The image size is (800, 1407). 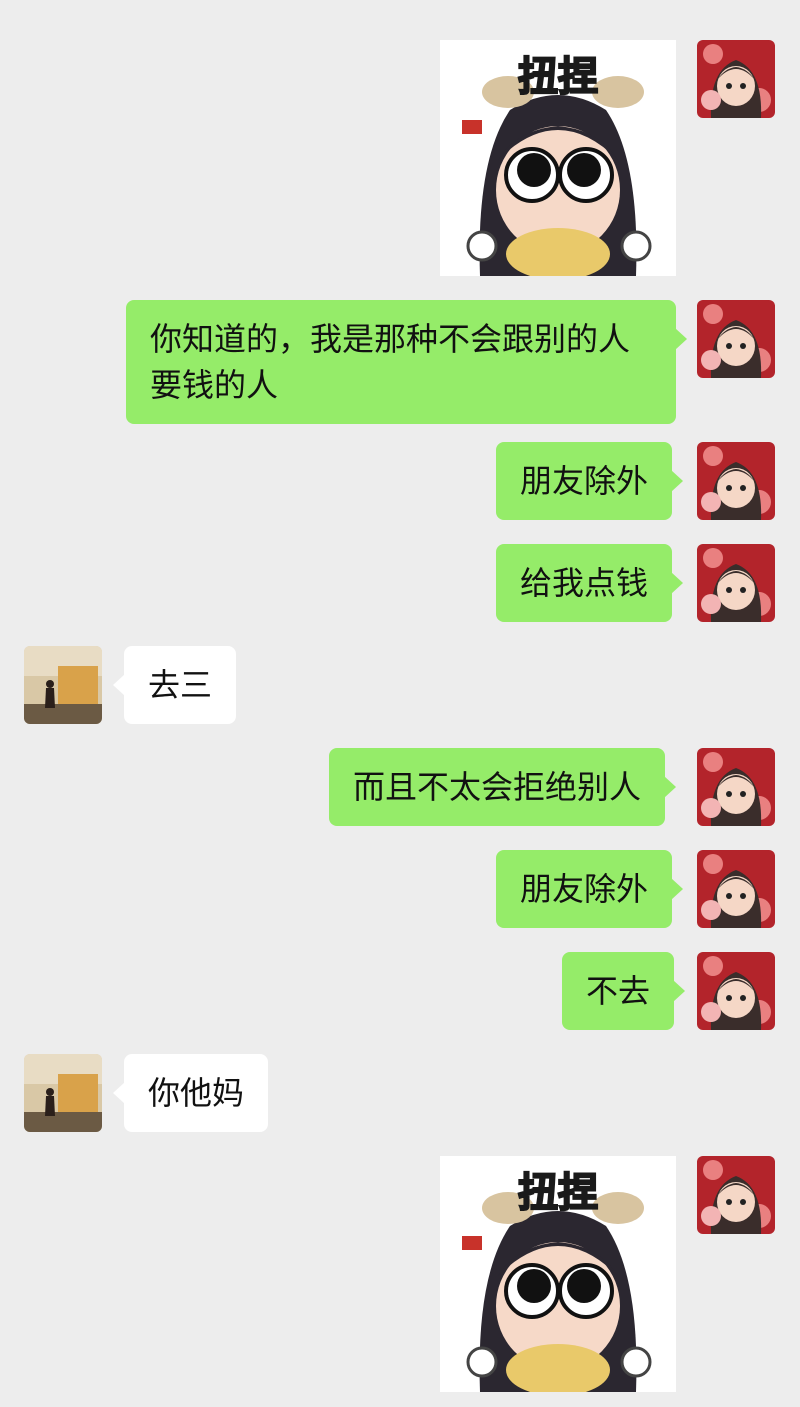 What do you see at coordinates (174, 685) in the screenshot?
I see `other-message-bubble: 去三` at bounding box center [174, 685].